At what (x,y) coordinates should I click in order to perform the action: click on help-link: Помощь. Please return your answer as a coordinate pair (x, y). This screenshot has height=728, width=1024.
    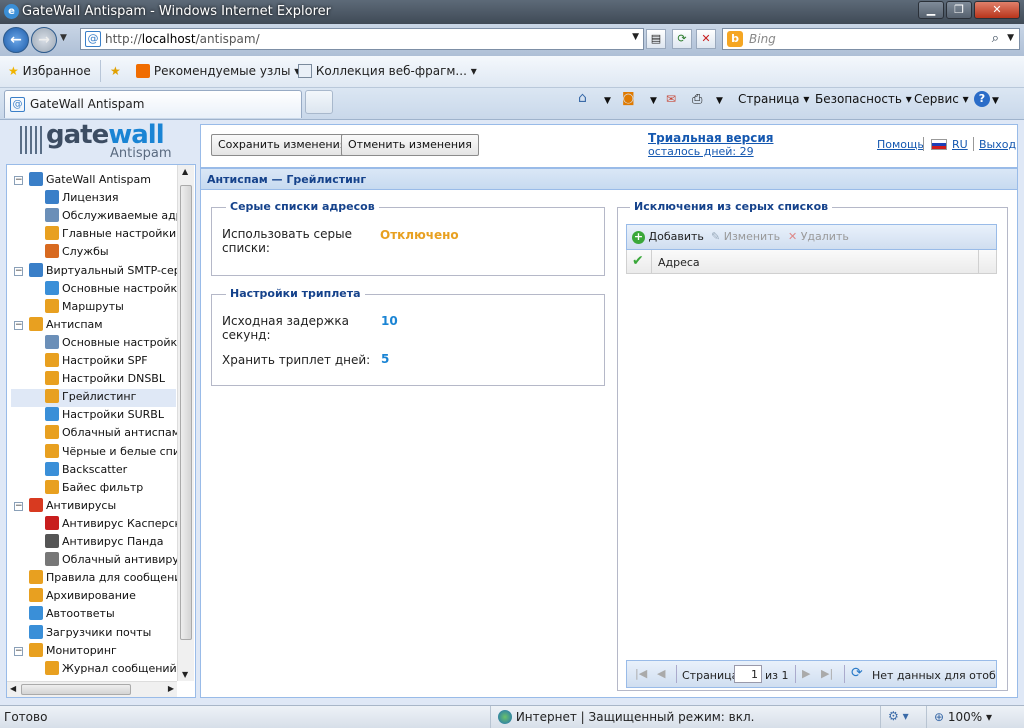
    Looking at the image, I should click on (900, 144).